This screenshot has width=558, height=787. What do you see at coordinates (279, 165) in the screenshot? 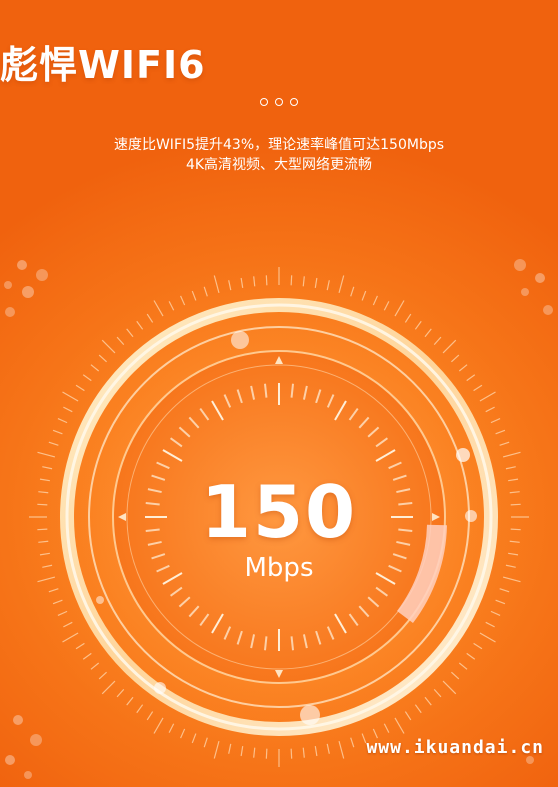
I see `description-line-2: 4K高清视频、大型网络更流畅` at bounding box center [279, 165].